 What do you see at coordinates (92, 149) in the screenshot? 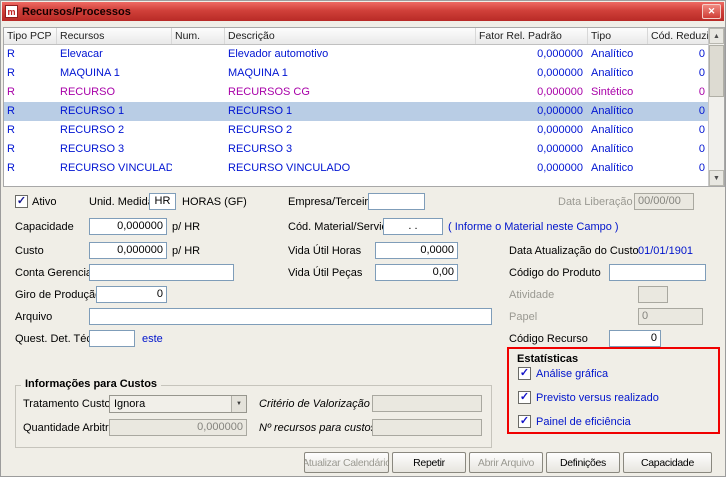
I see `cell-recursos: RECURSO 3` at bounding box center [92, 149].